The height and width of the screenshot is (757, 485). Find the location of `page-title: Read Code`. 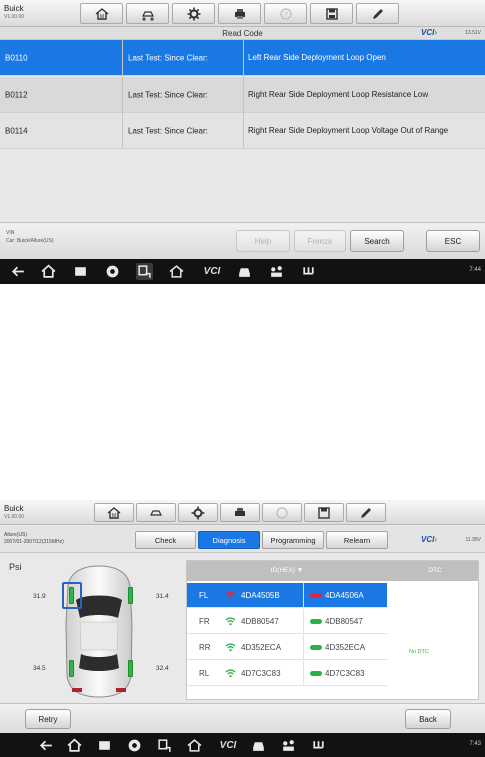

page-title: Read Code is located at coordinates (242, 33).